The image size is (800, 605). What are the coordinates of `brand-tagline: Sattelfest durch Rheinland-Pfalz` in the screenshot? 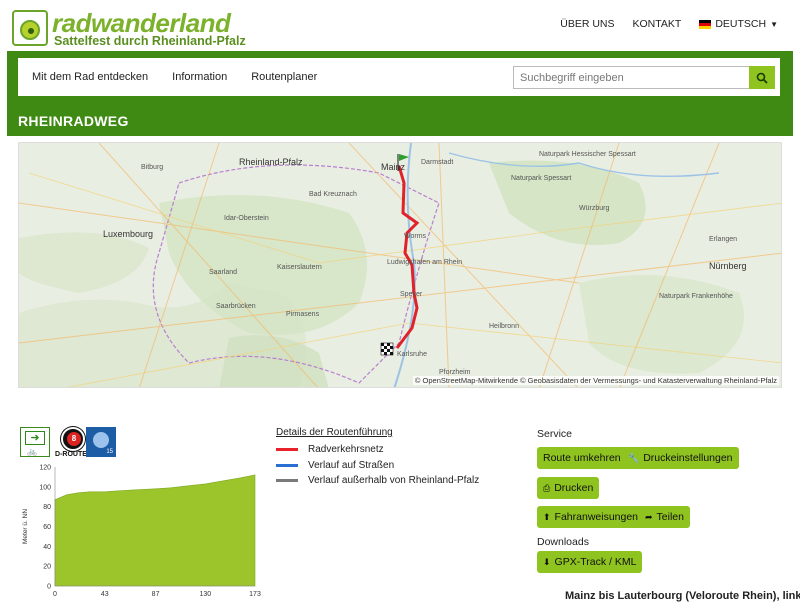 It's located at (150, 41).